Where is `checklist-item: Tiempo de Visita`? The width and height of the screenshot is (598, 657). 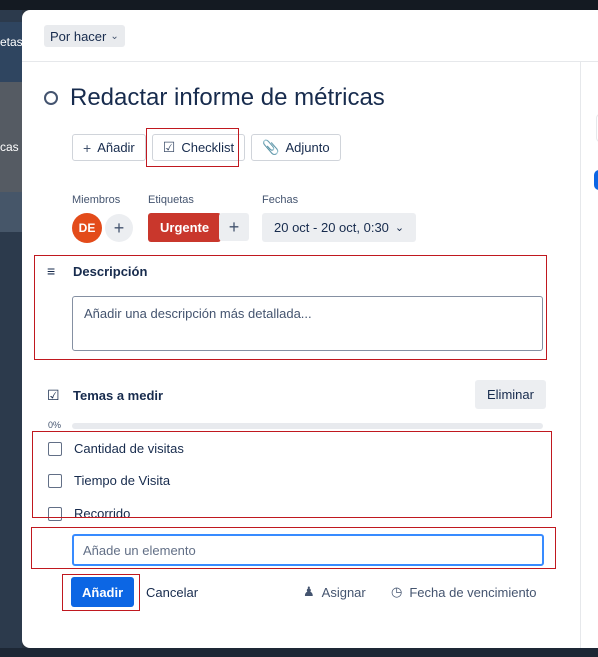
checklist-item: Tiempo de Visita is located at coordinates (109, 480).